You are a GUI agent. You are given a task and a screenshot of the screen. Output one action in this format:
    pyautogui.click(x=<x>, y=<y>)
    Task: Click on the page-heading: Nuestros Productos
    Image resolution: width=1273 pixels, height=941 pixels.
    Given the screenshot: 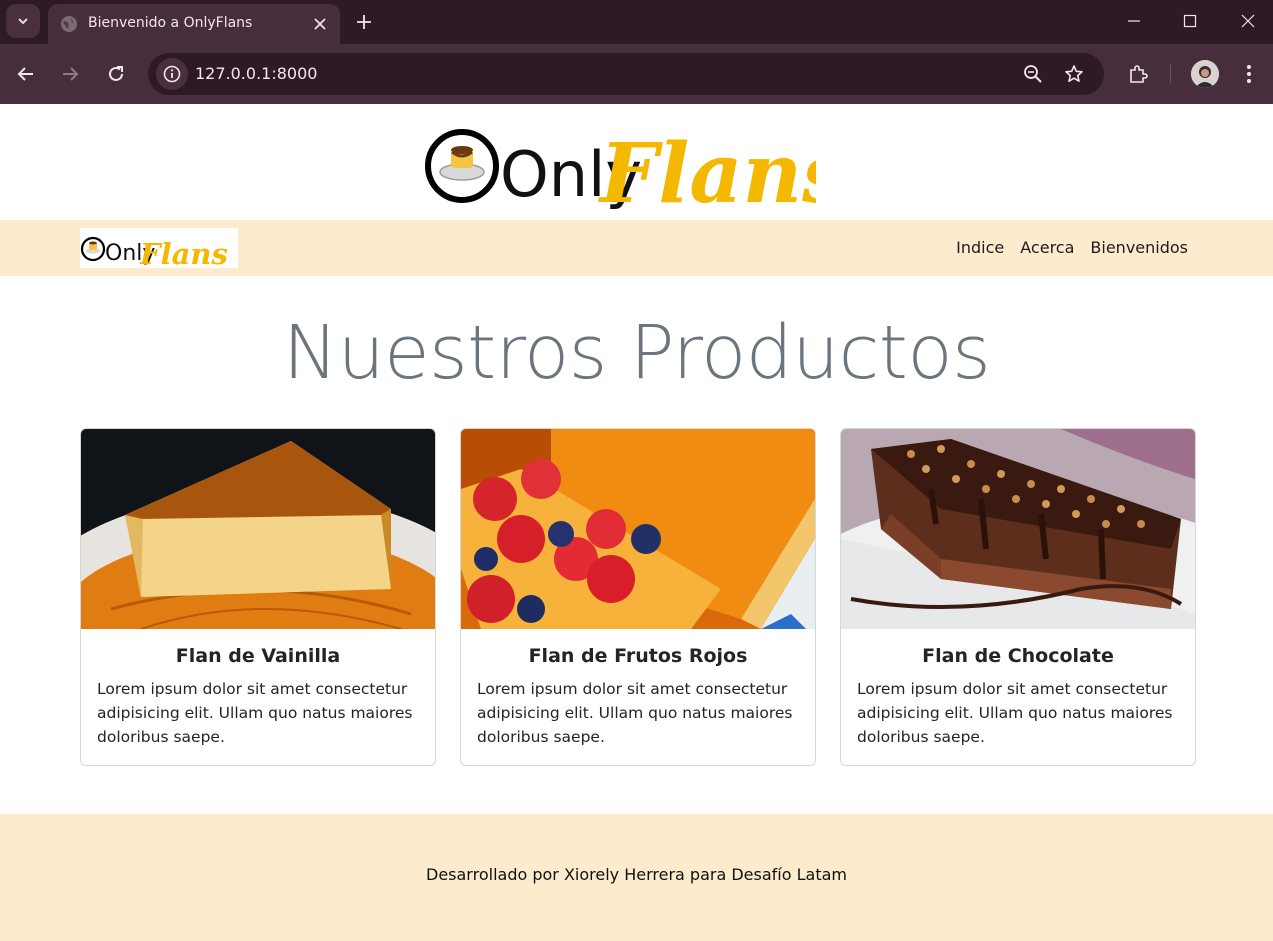 What is the action you would take?
    pyautogui.click(x=636, y=353)
    